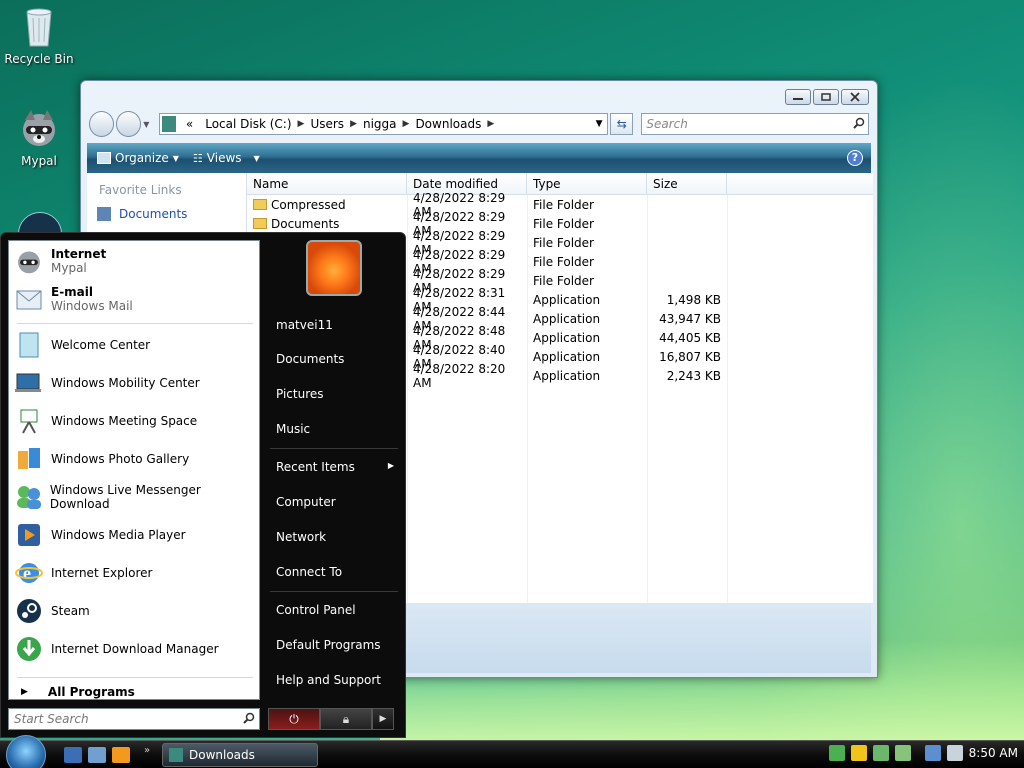 Image resolution: width=1024 pixels, height=768 pixels. I want to click on desktop-icon-recycle-bin: Recycle Bin, so click(39, 35).